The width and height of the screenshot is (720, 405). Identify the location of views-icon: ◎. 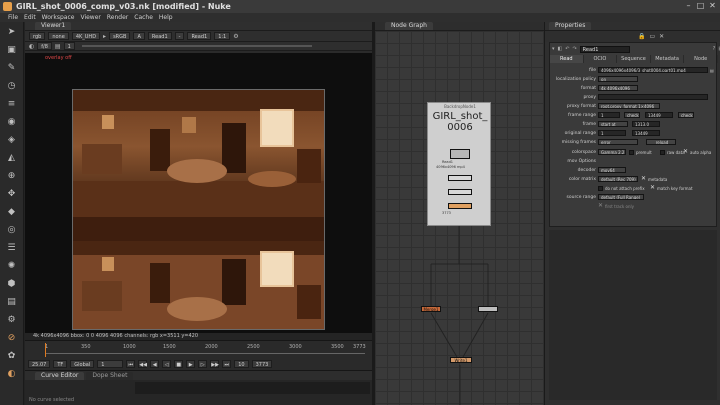
(12, 230).